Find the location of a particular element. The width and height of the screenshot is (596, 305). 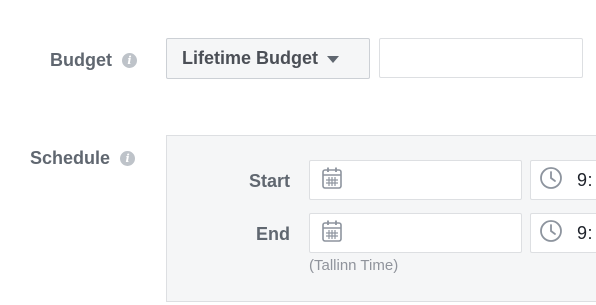

start-label: Start is located at coordinates (269, 181).